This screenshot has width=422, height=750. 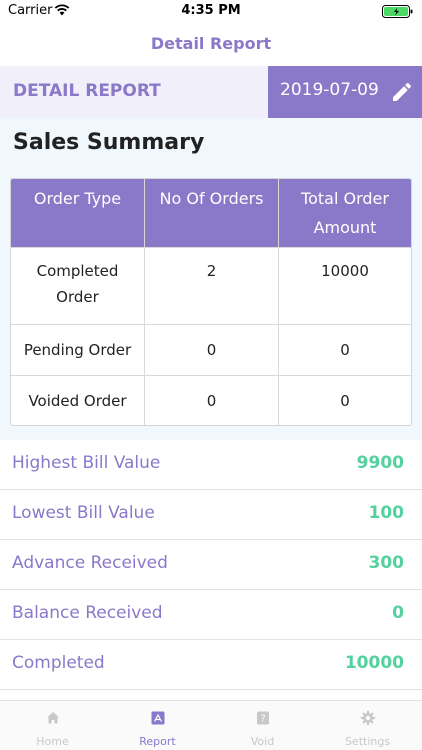 What do you see at coordinates (157, 741) in the screenshot?
I see `tab-label: Report` at bounding box center [157, 741].